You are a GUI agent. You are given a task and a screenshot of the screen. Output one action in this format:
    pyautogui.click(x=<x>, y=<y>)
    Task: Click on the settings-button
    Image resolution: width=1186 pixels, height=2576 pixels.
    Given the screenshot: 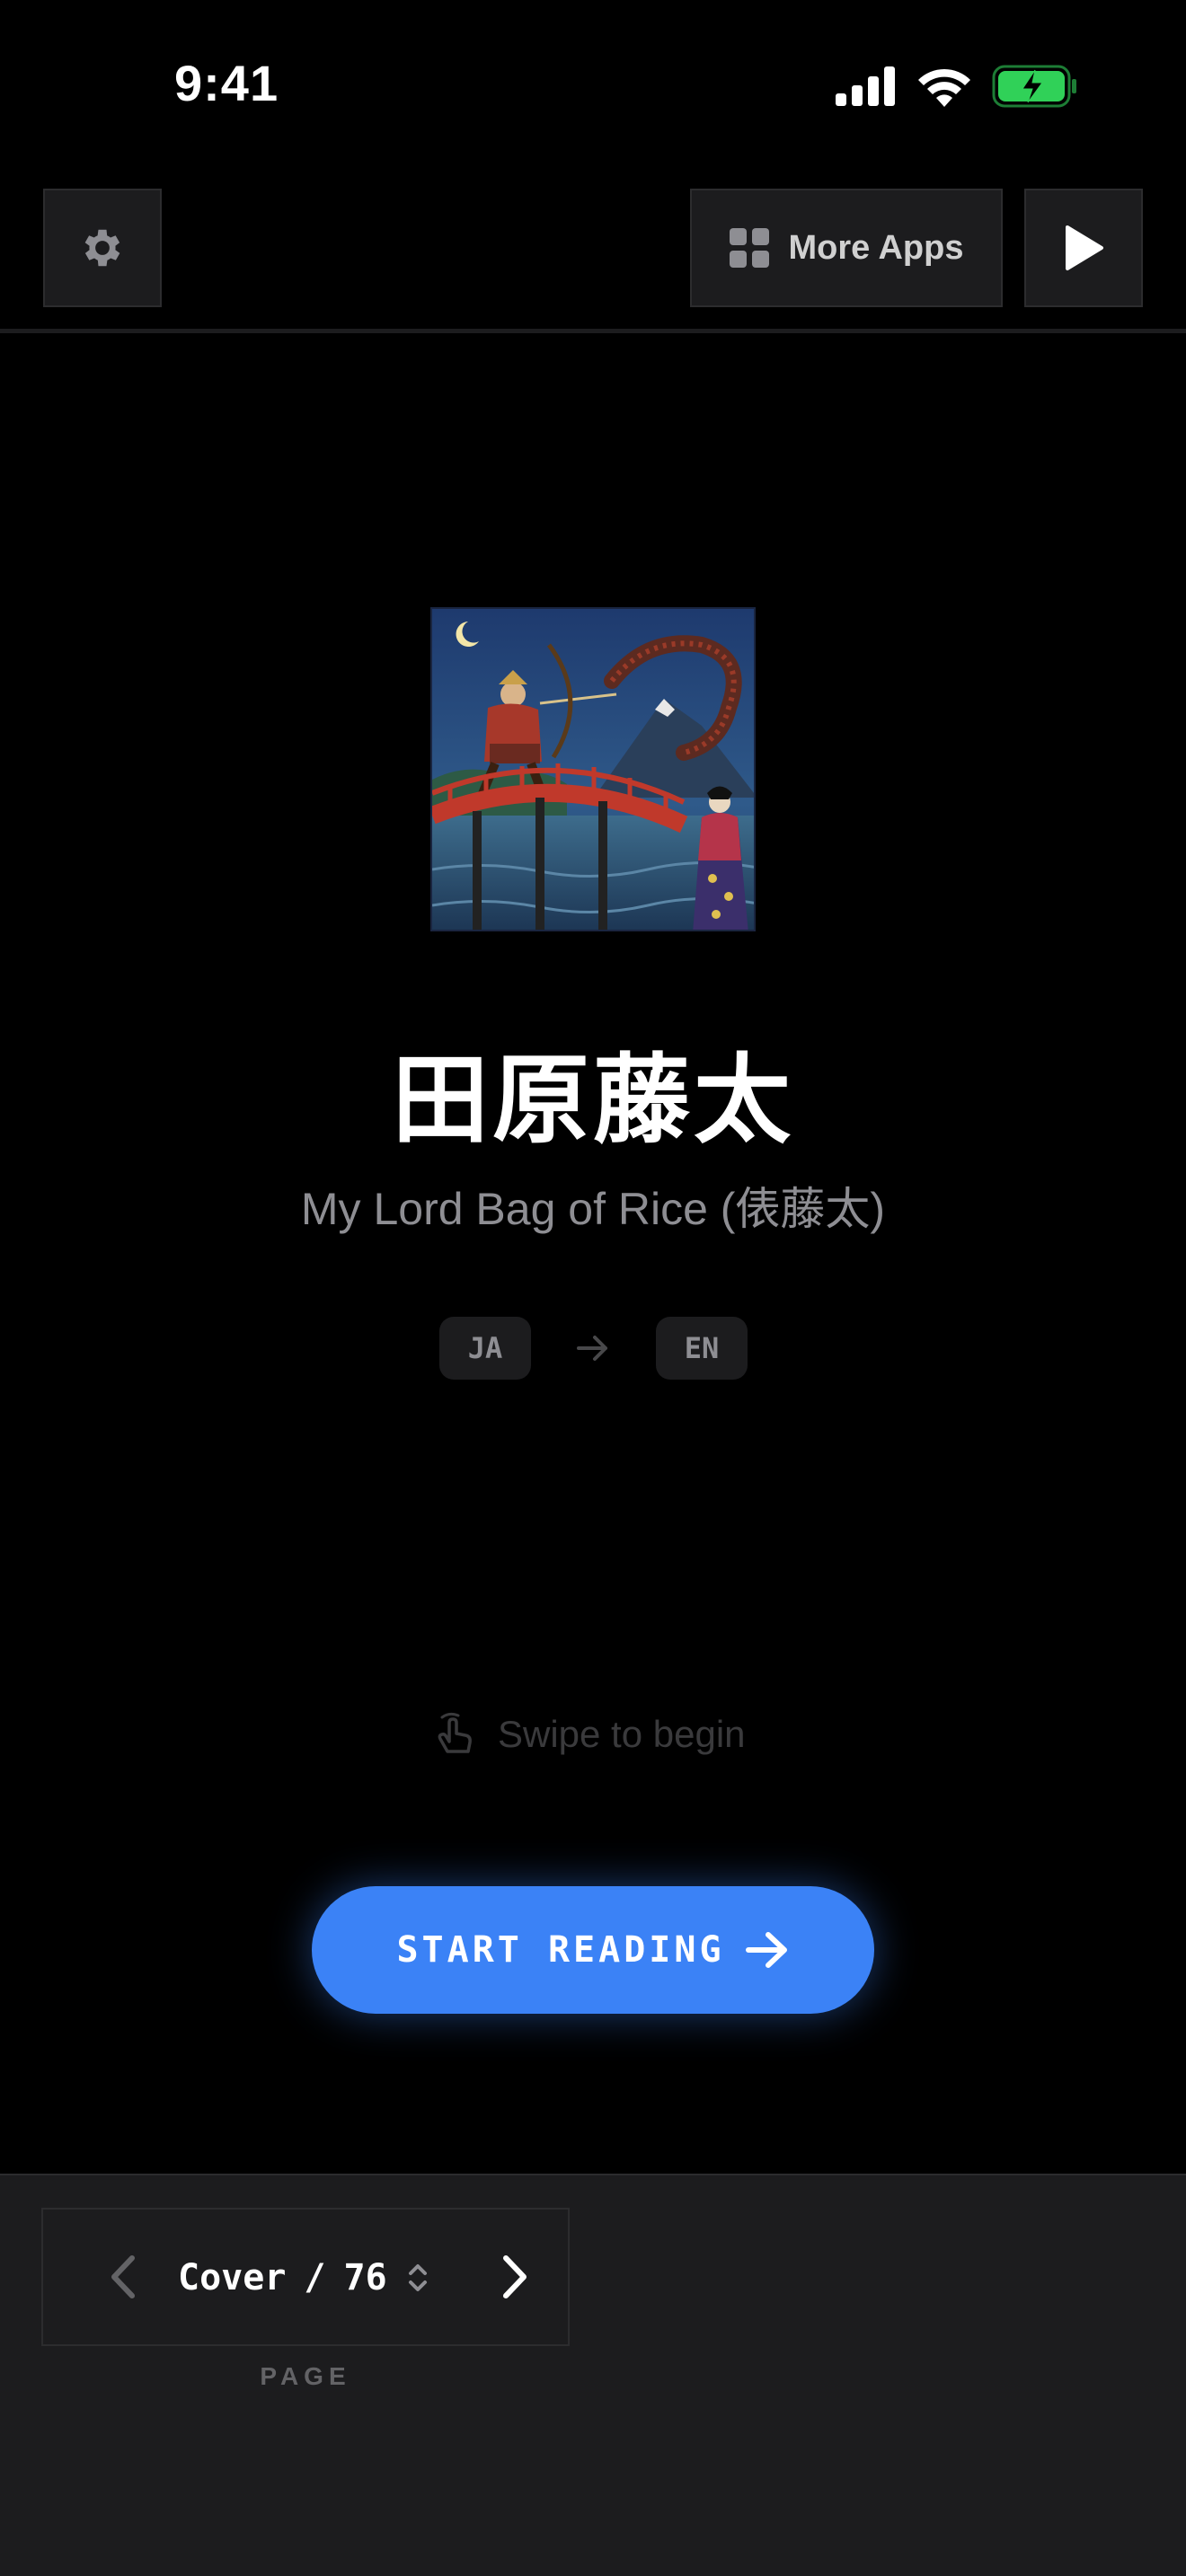 What is the action you would take?
    pyautogui.click(x=102, y=248)
    